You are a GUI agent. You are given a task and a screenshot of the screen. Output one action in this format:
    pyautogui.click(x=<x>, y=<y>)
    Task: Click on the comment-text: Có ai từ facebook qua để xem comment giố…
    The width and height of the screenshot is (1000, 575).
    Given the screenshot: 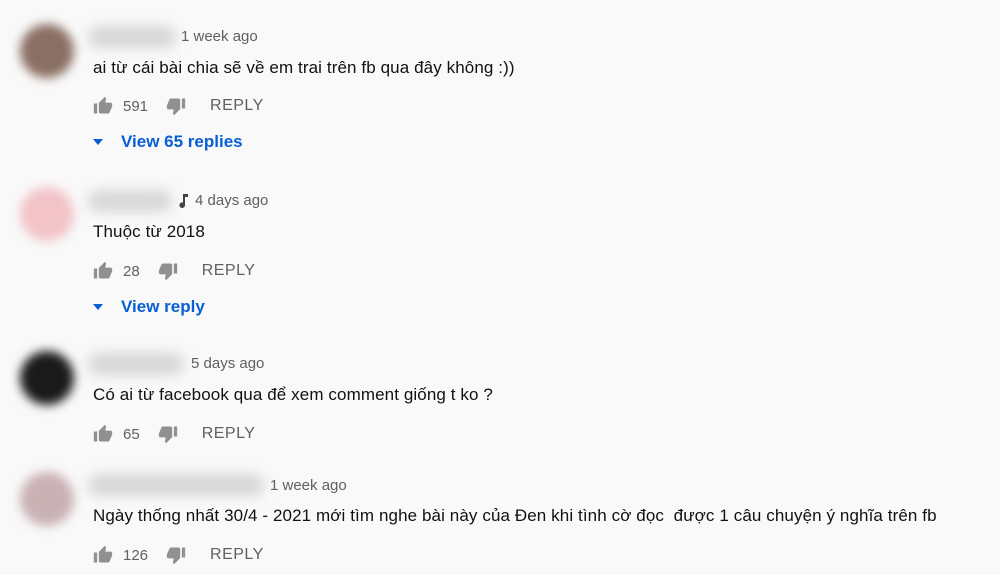 What is the action you would take?
    pyautogui.click(x=293, y=394)
    